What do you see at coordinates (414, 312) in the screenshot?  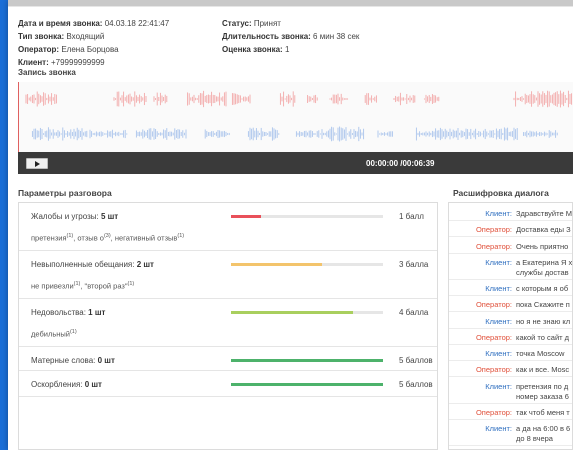 I see `param-score: 4 балла` at bounding box center [414, 312].